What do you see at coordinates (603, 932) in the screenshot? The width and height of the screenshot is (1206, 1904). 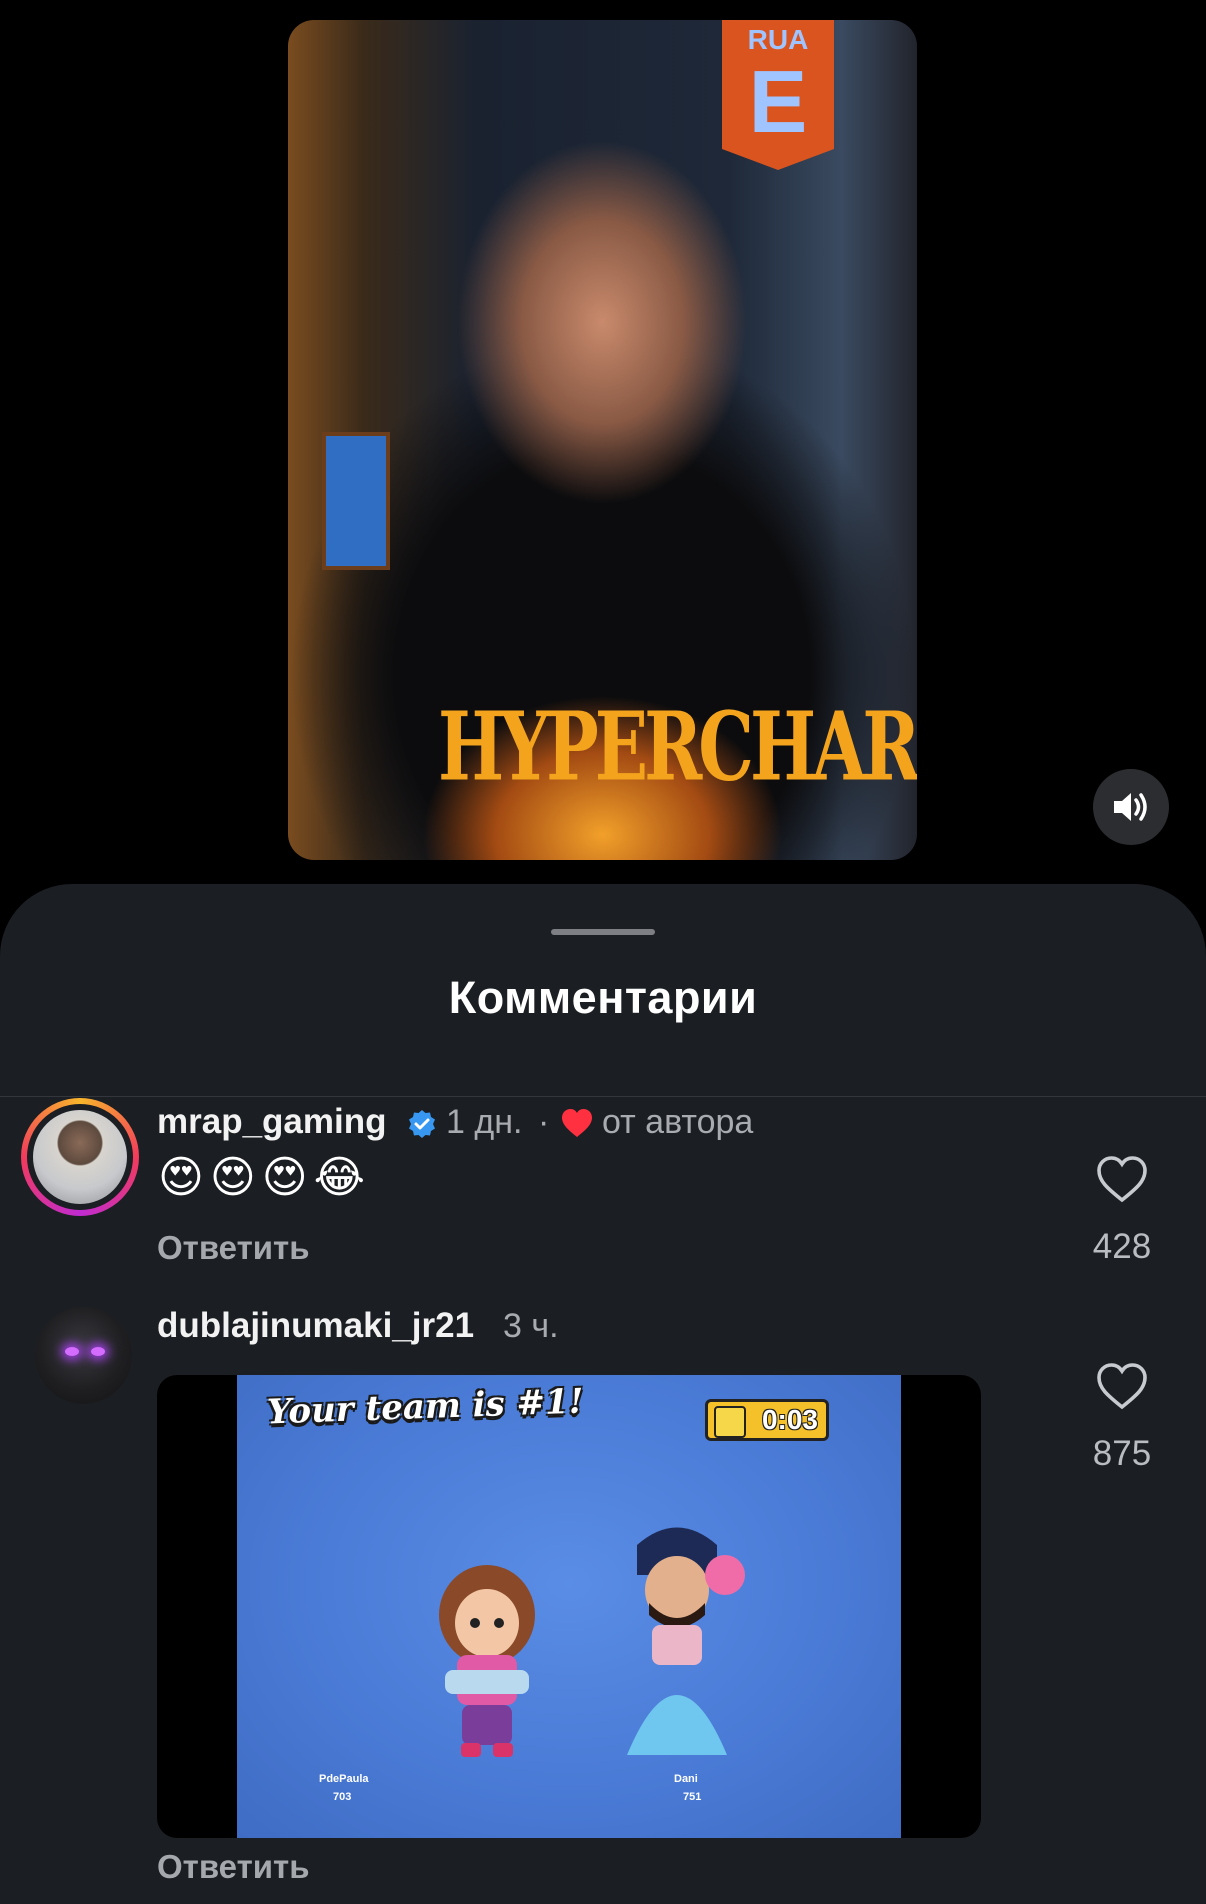 I see `sheet-grabber` at bounding box center [603, 932].